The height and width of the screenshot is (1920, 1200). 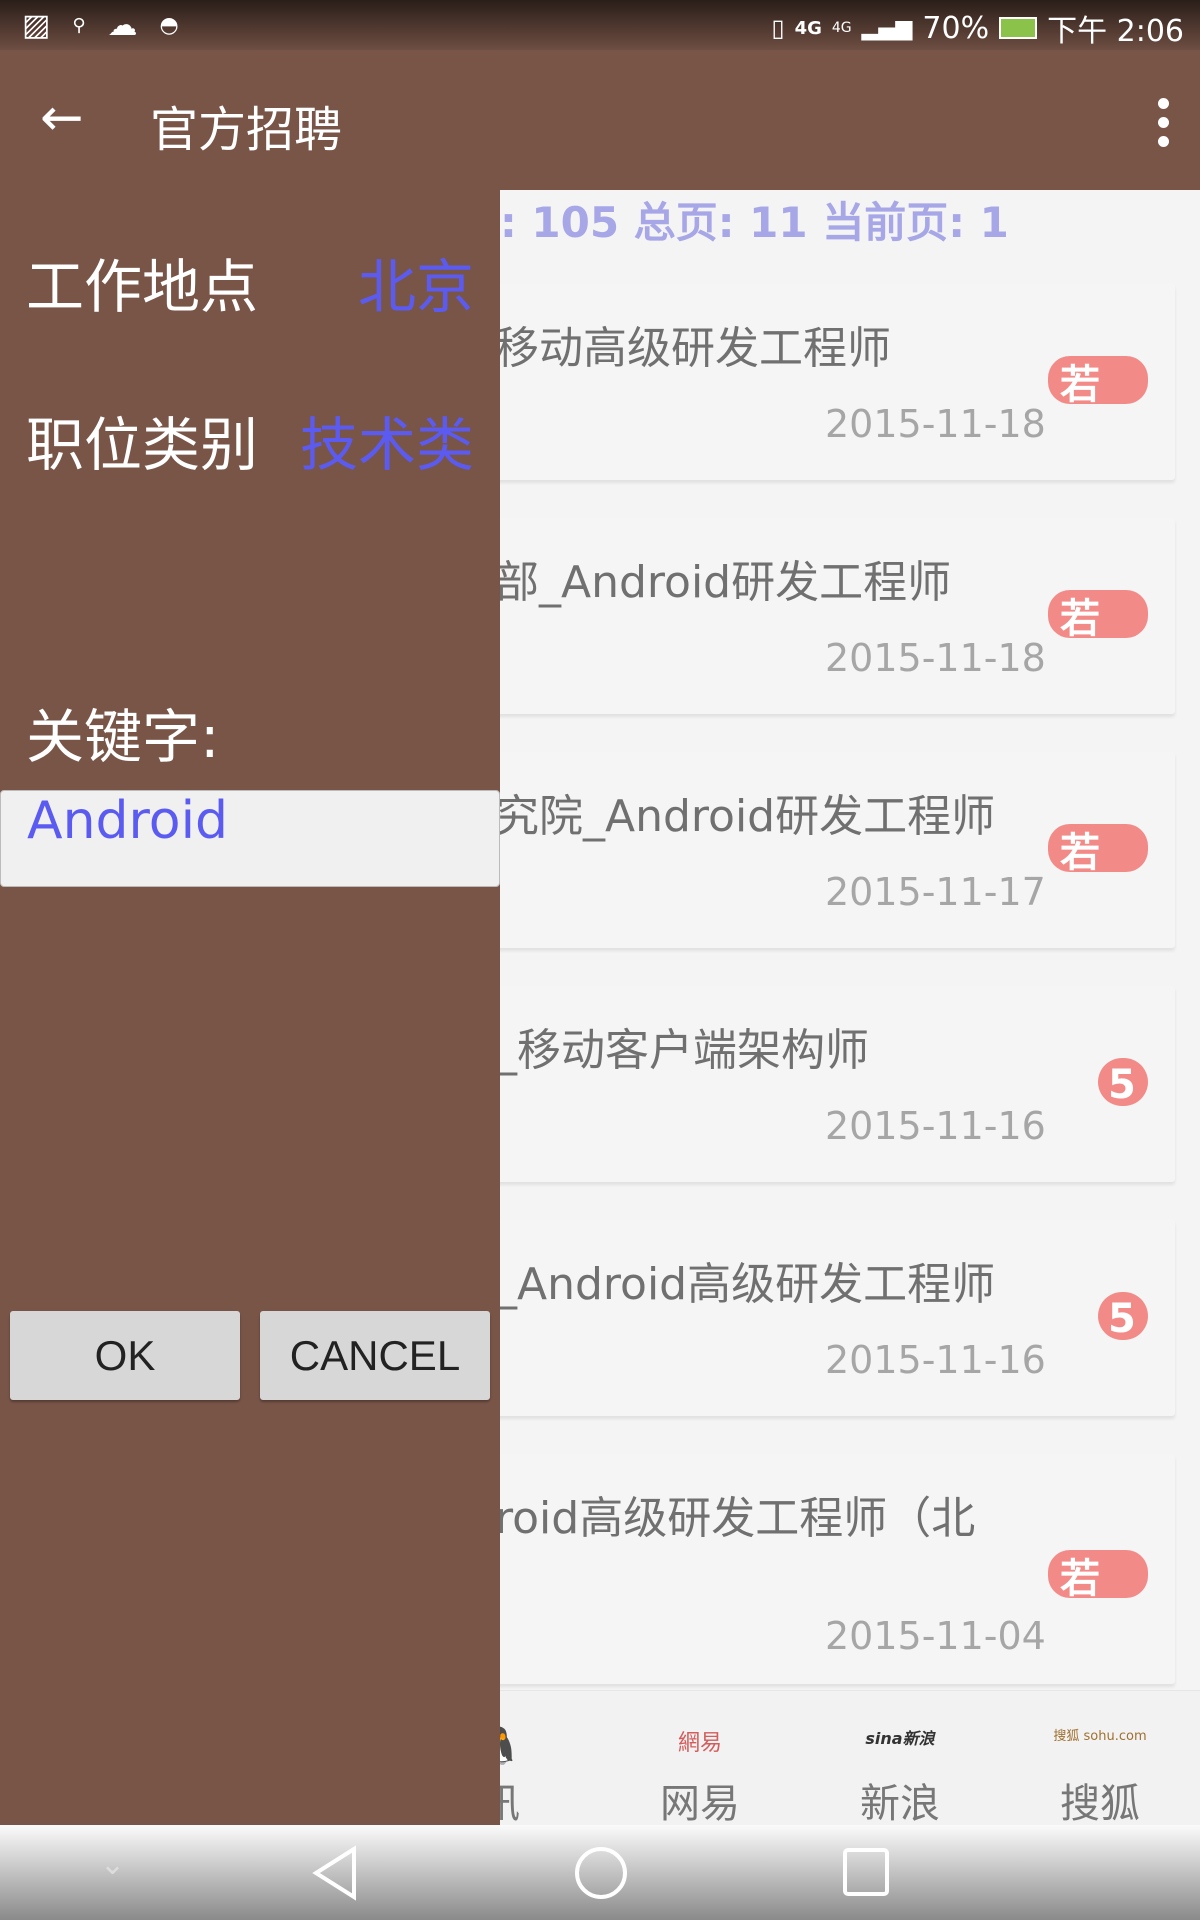 What do you see at coordinates (246, 130) in the screenshot?
I see `page-title: 官方招聘` at bounding box center [246, 130].